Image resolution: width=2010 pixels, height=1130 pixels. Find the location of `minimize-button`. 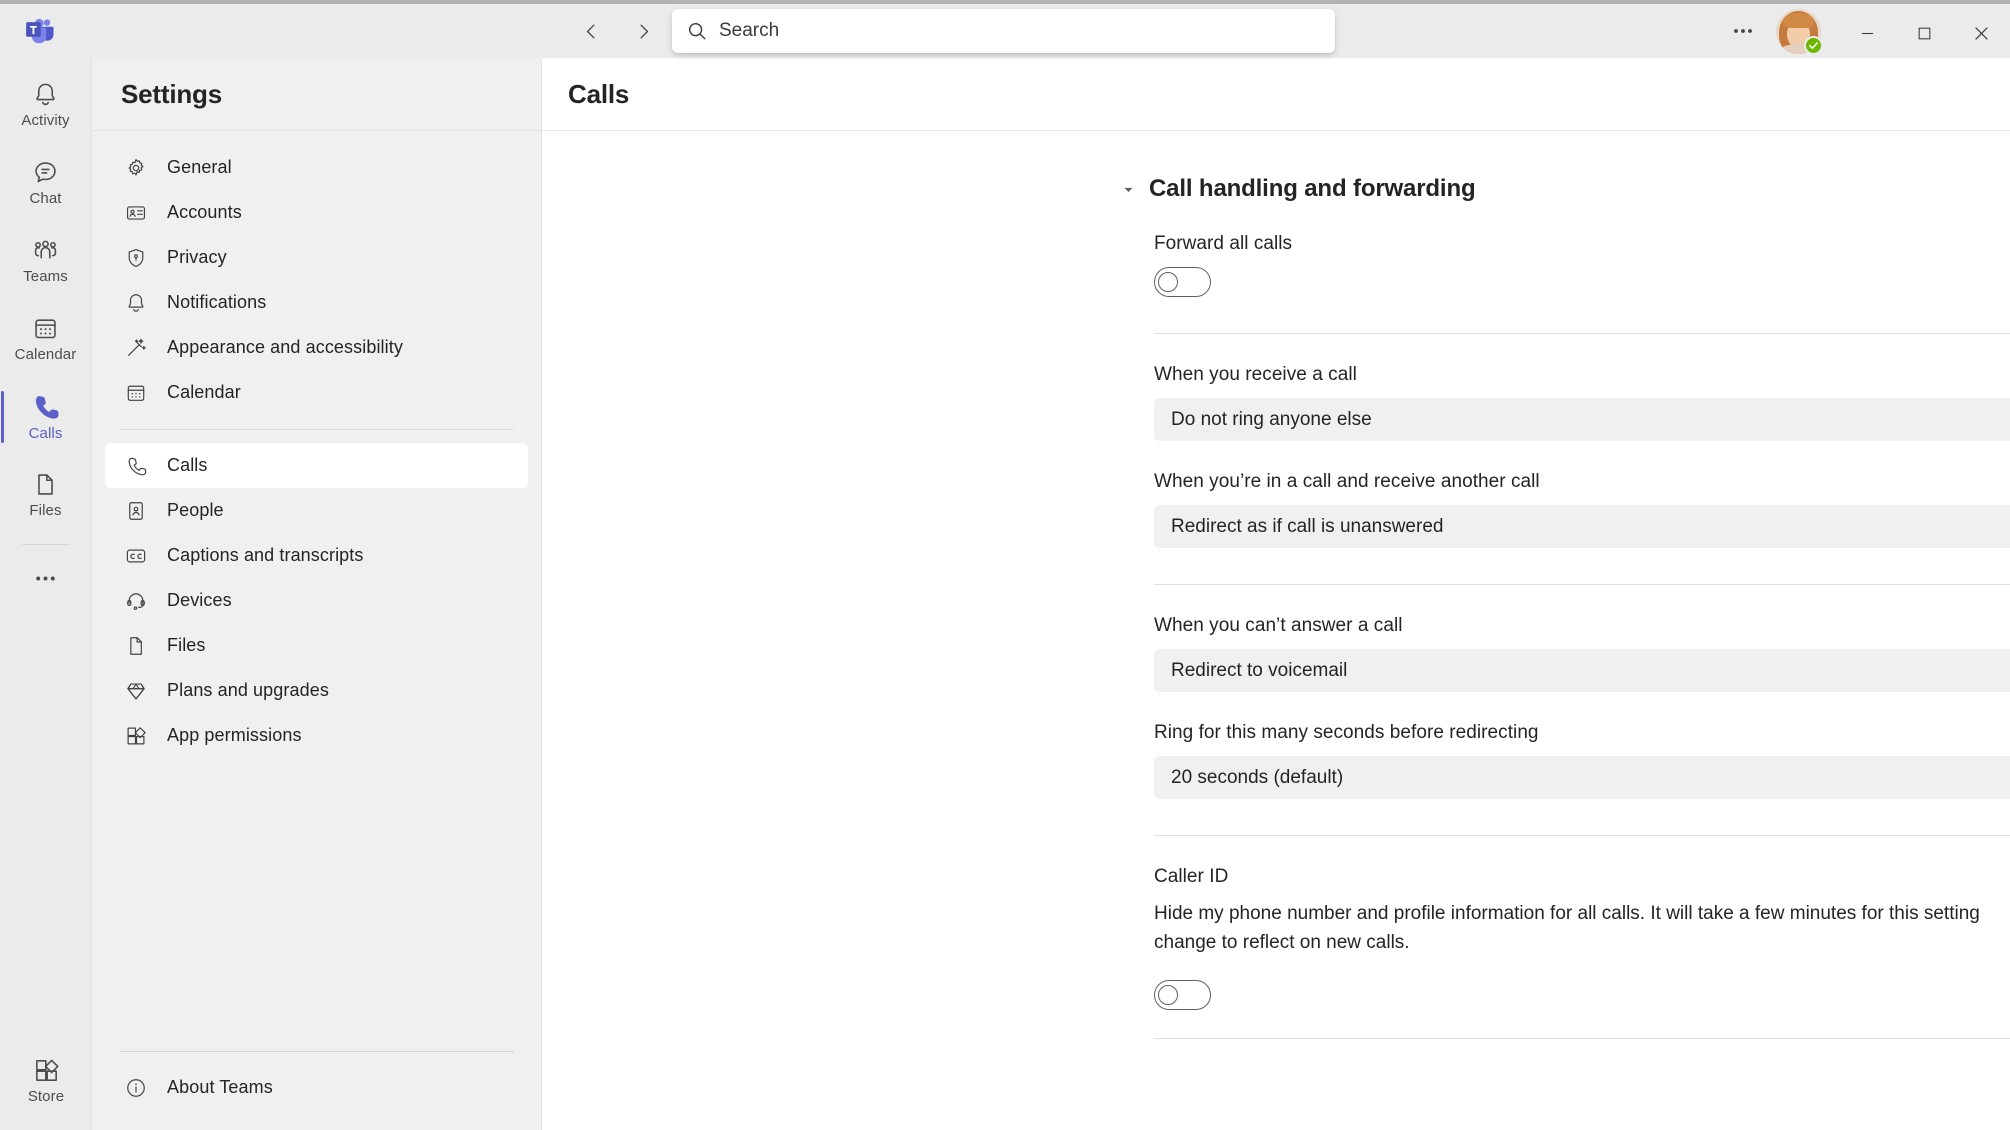

minimize-button is located at coordinates (1867, 33).